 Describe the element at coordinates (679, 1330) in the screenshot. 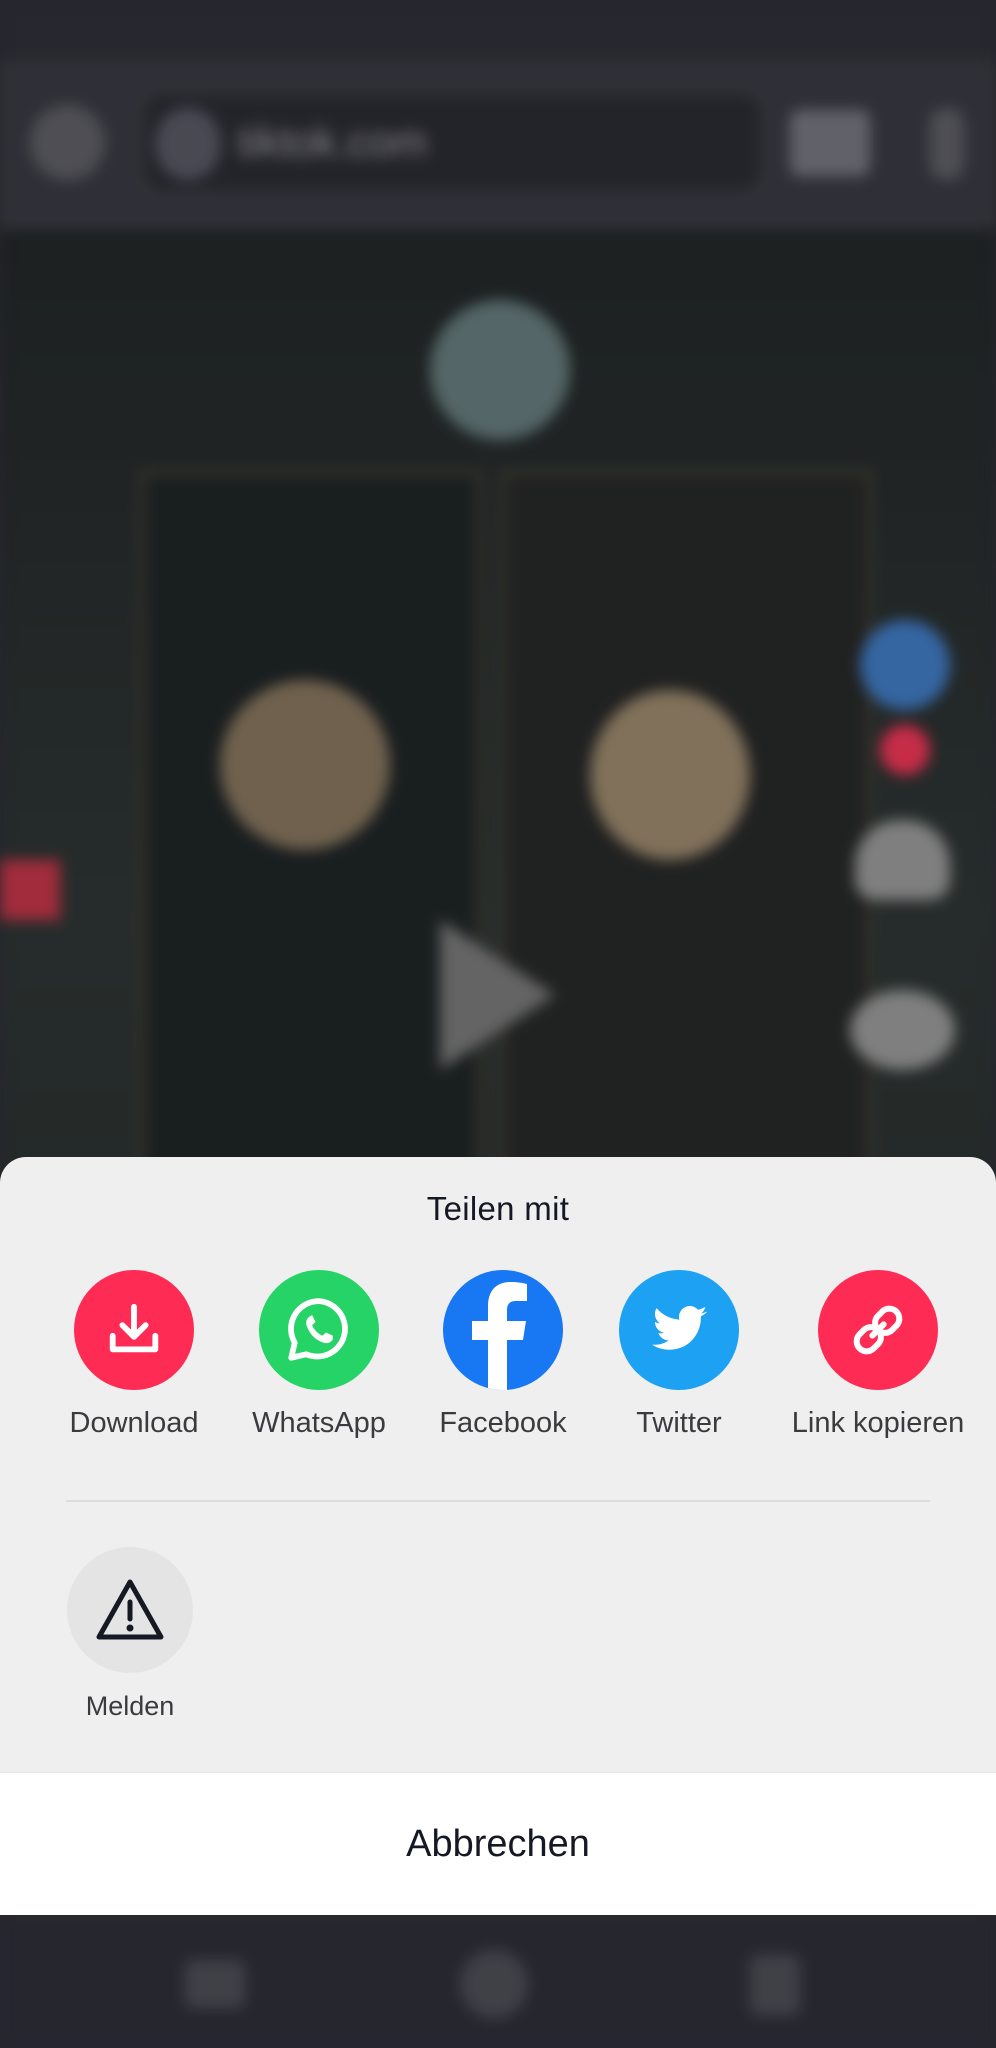

I see `twitter-icon` at that location.